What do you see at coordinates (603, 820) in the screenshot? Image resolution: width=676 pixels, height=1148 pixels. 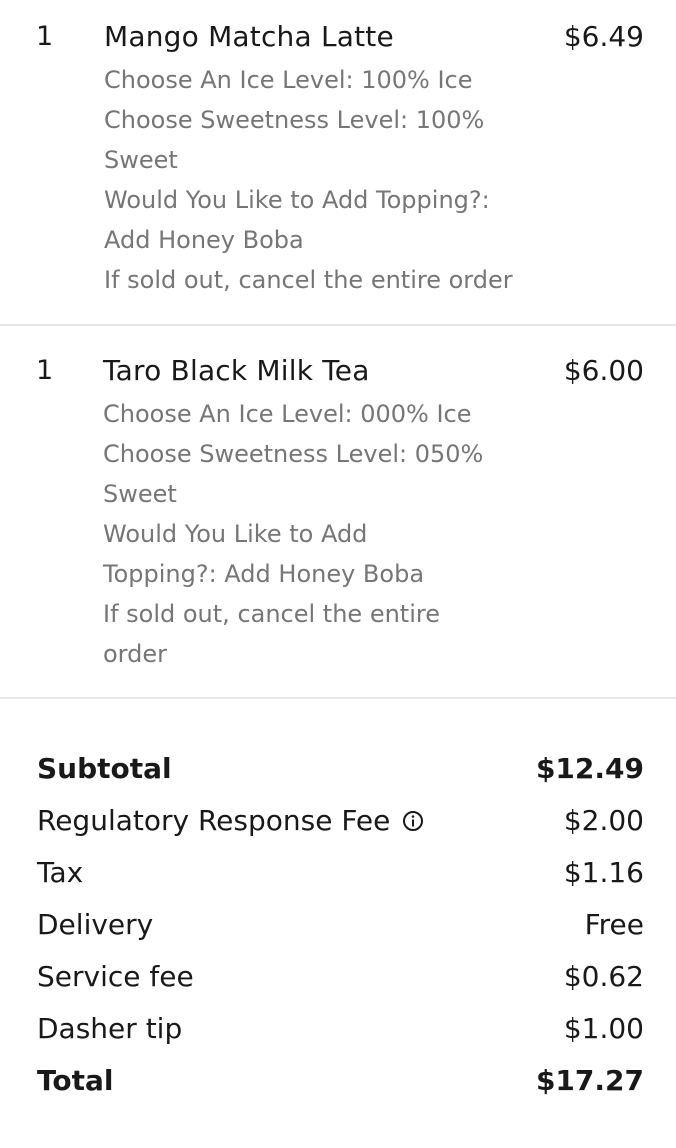 I see `regulatory-fee-value: $2.00` at bounding box center [603, 820].